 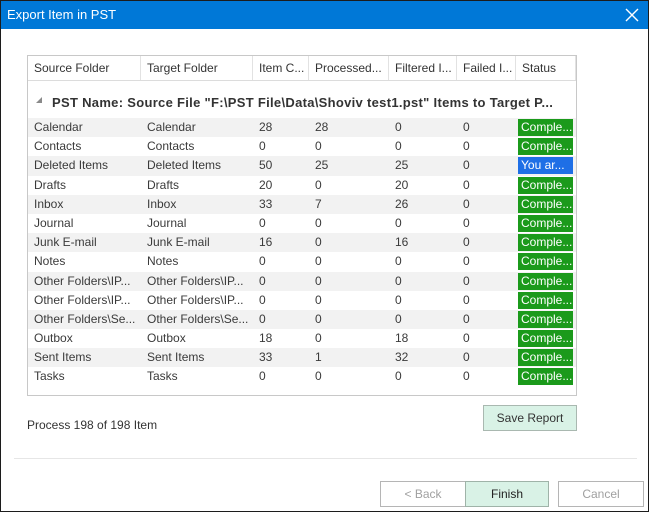 What do you see at coordinates (163, 184) in the screenshot?
I see `cell-target-folder: Drafts` at bounding box center [163, 184].